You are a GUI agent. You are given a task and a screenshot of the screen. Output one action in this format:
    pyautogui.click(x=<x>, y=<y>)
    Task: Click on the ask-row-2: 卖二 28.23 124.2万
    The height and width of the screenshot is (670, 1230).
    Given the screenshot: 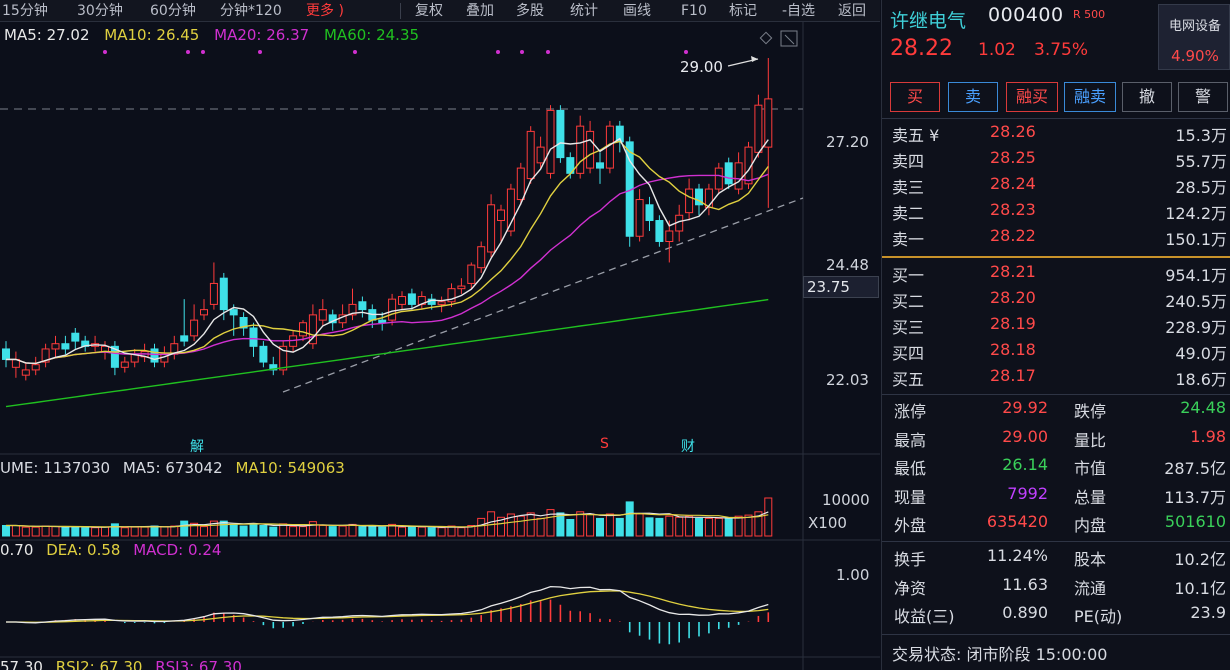 What is the action you would take?
    pyautogui.click(x=1056, y=210)
    